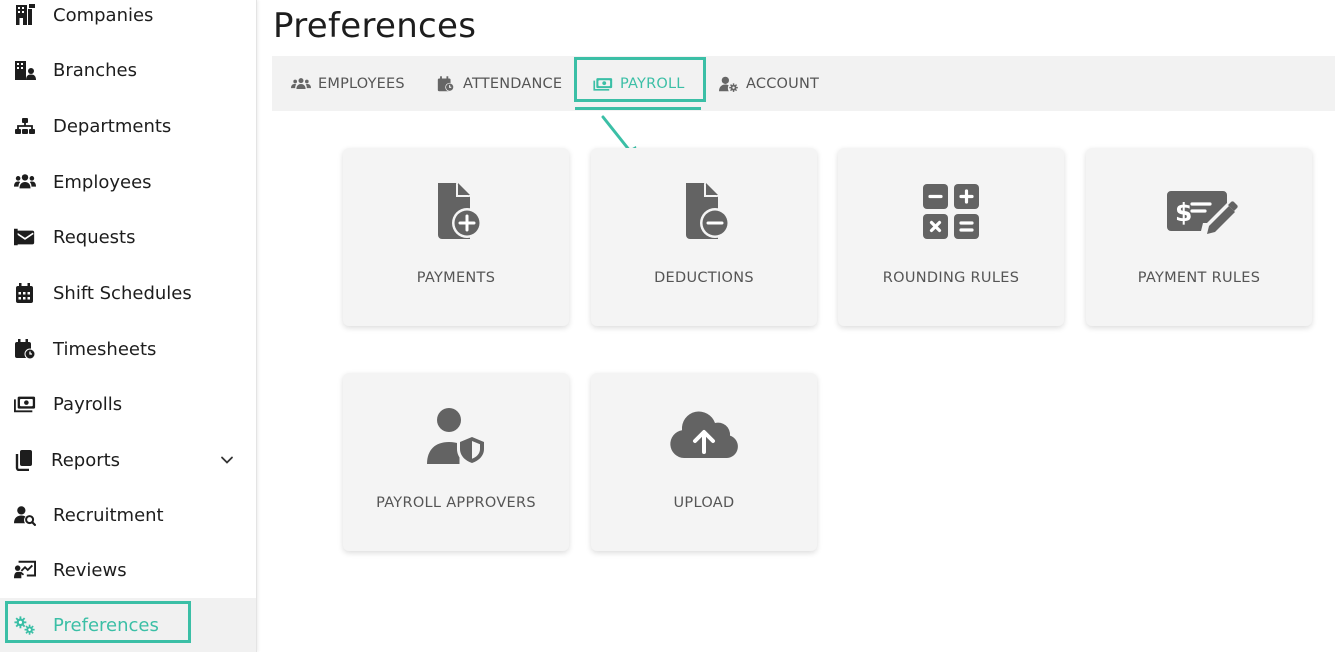 The image size is (1335, 652). Describe the element at coordinates (704, 503) in the screenshot. I see `card-label: UPLOAD` at that location.